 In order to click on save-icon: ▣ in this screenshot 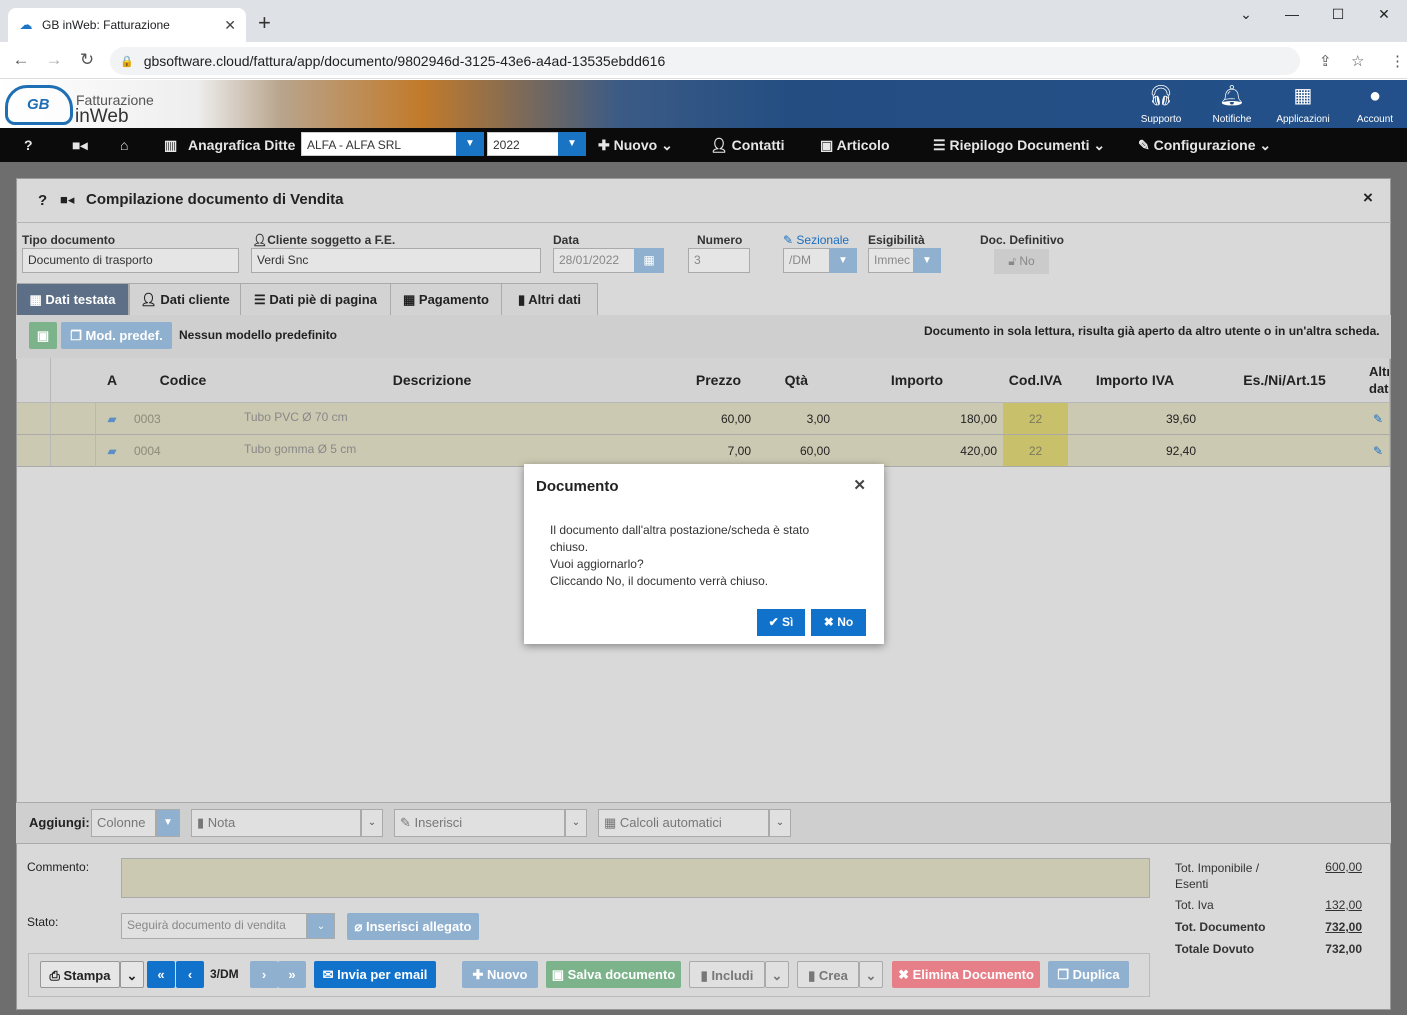, I will do `click(43, 335)`.